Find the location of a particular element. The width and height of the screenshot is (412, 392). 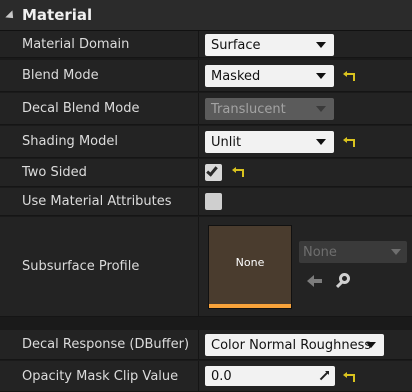

arrow-shaft is located at coordinates (317, 281).